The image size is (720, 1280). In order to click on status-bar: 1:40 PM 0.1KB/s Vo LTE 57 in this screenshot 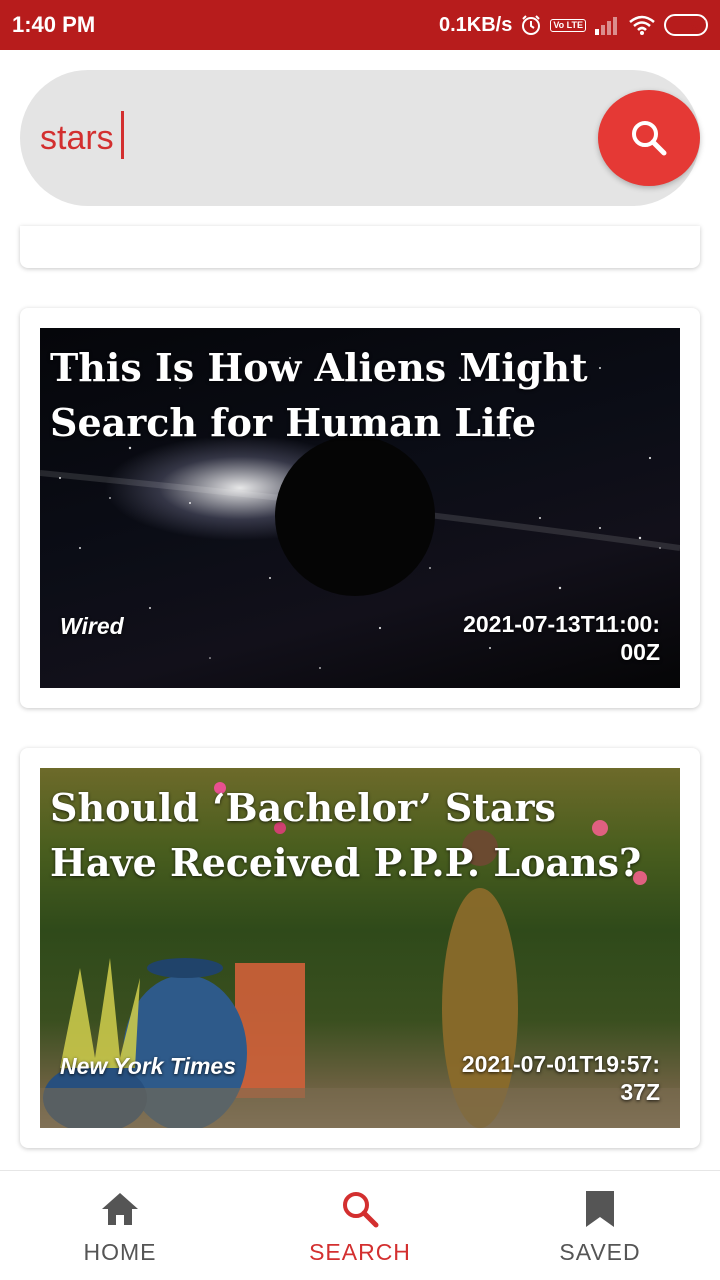, I will do `click(360, 25)`.